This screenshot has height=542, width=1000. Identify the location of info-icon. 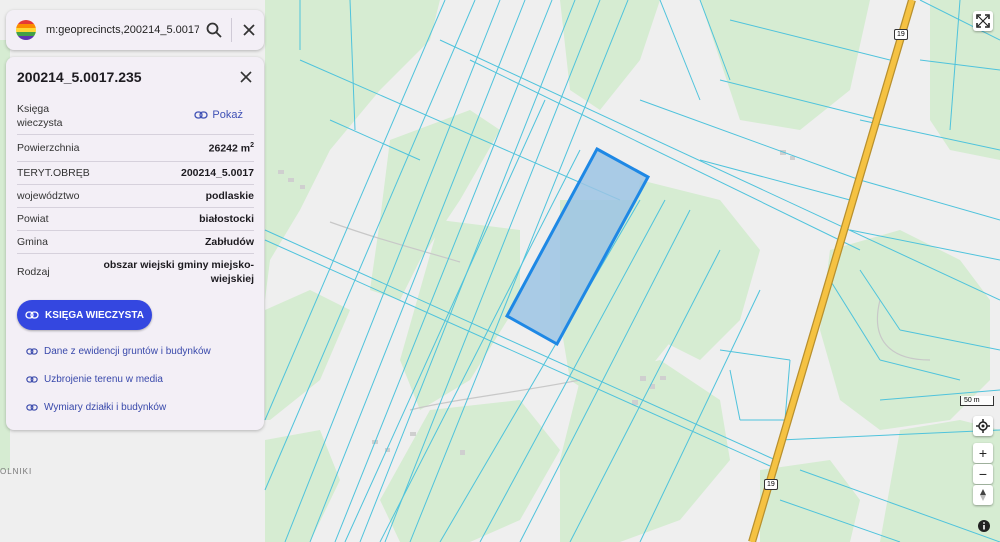
(984, 526).